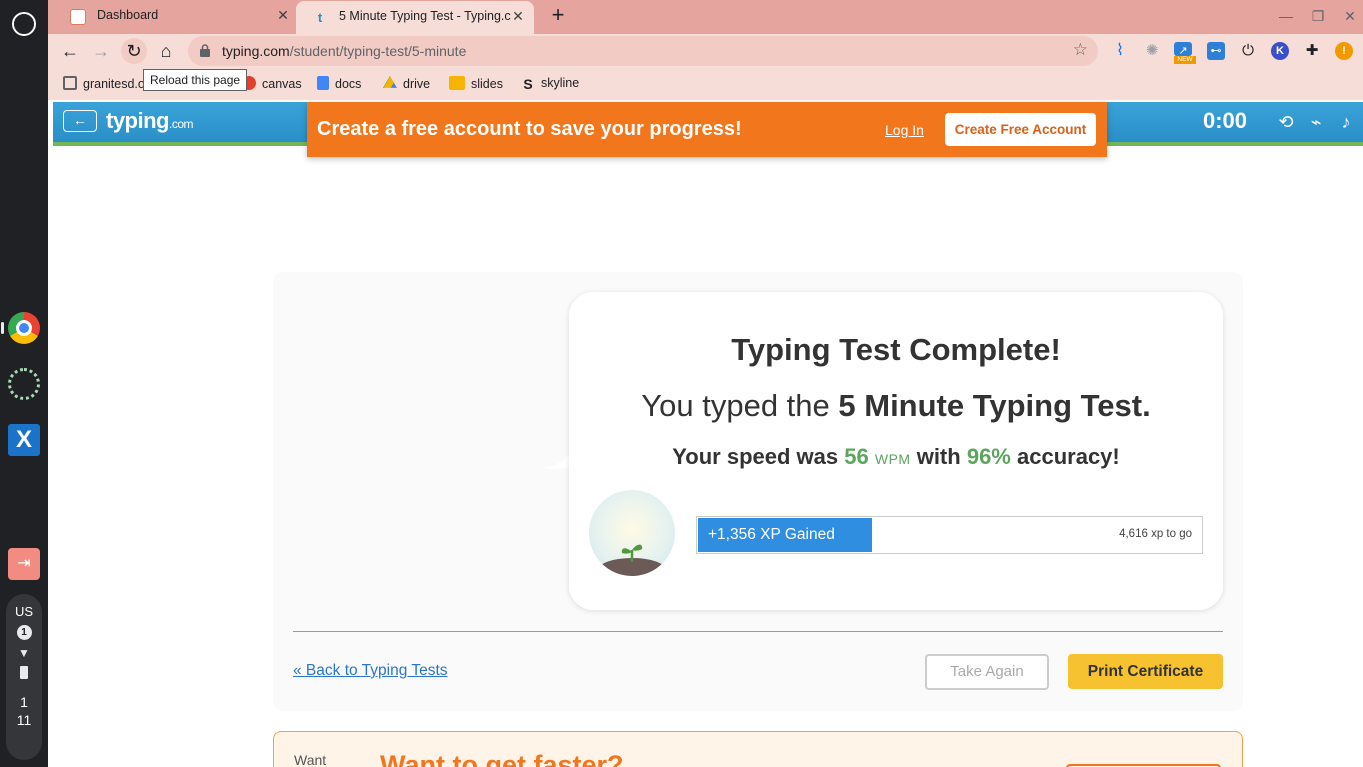 The image size is (1363, 767). Describe the element at coordinates (1216, 51) in the screenshot. I see `key-extension-icon: ⊷` at that location.